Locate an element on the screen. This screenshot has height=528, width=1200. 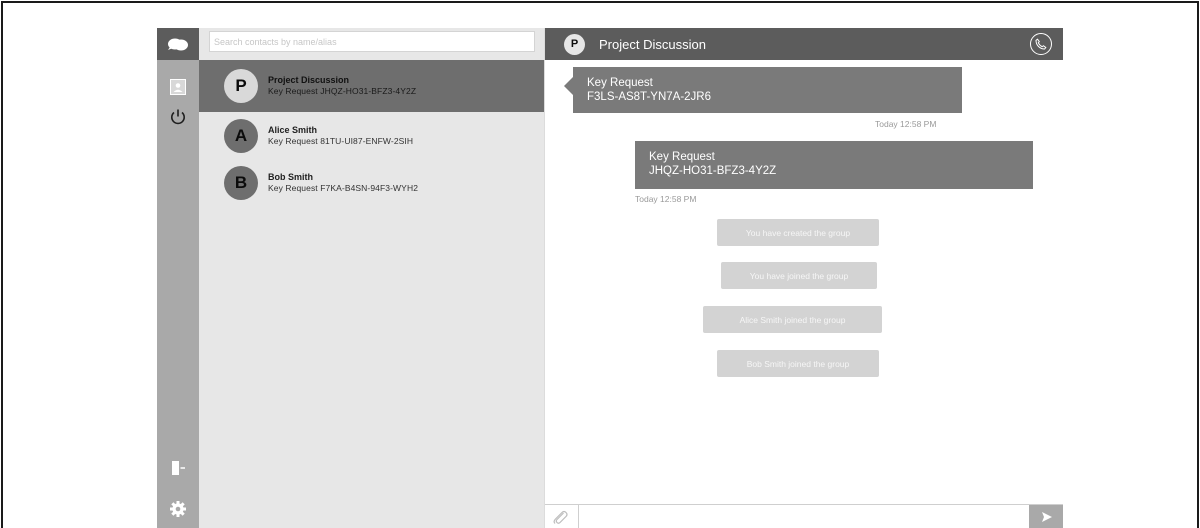
contact-name: Alice Smith is located at coordinates (293, 130).